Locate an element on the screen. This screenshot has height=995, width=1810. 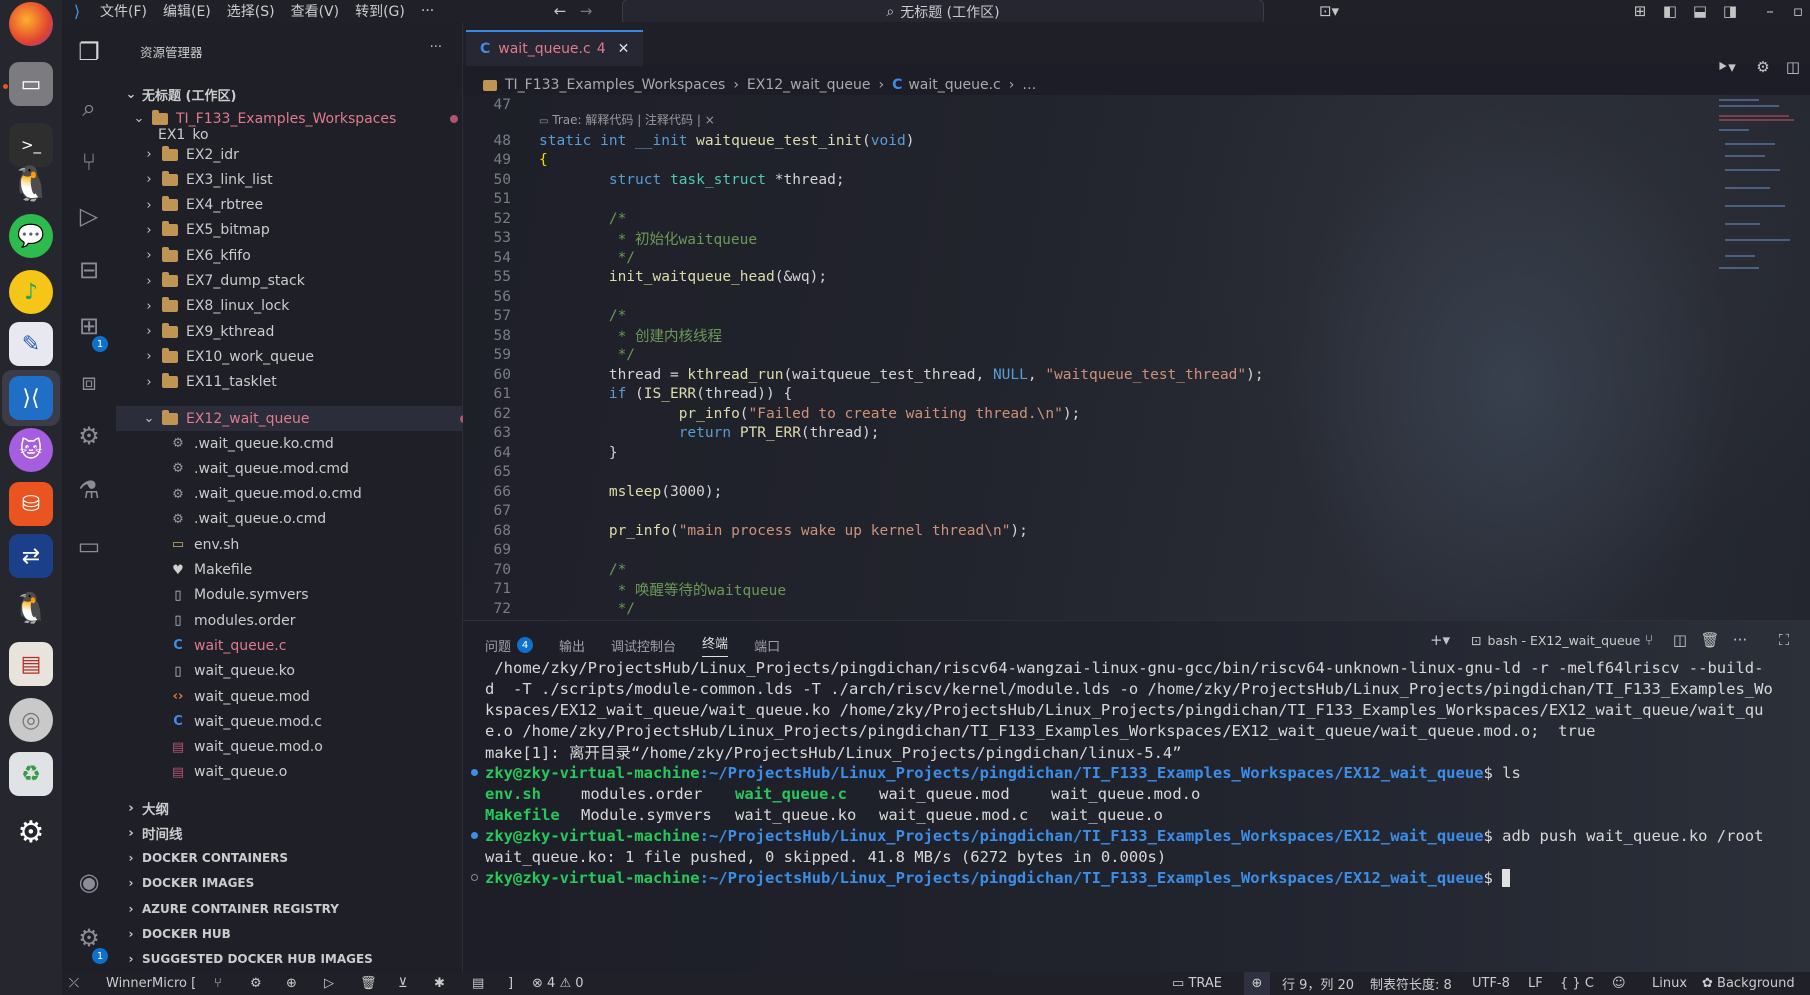
software-center-icon: ⛁ is located at coordinates (31, 504).